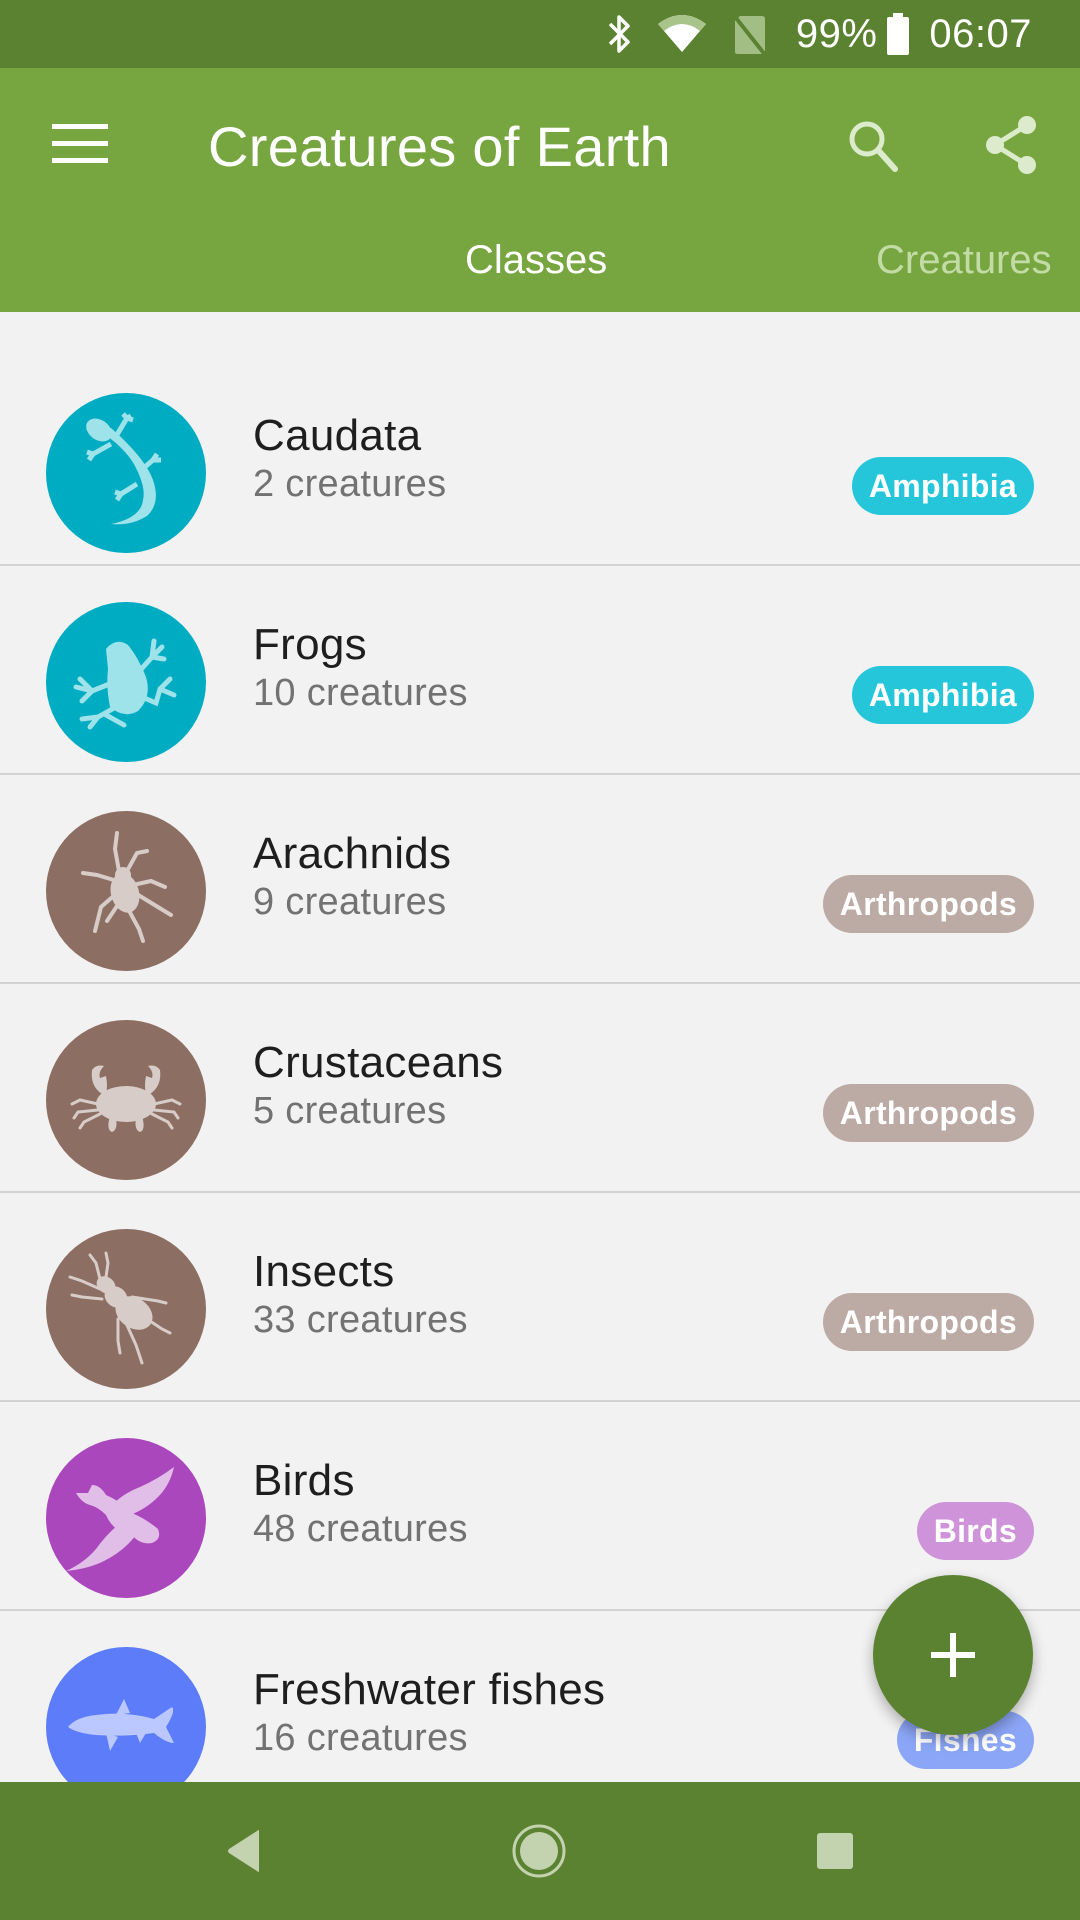  I want to click on app-title: Creatures of Earth, so click(439, 146).